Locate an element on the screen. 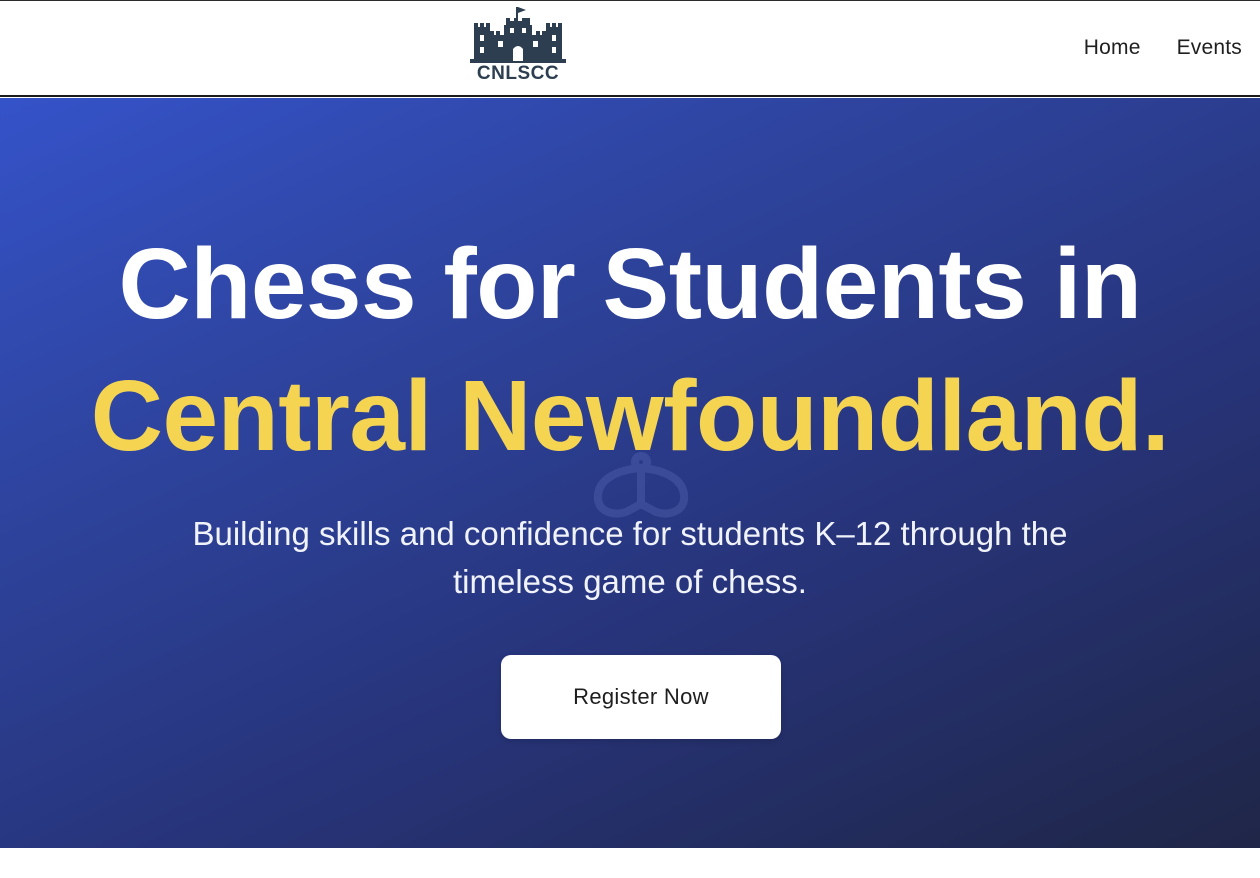  hero-title-highlight: Central Newfoundland. is located at coordinates (630, 416).